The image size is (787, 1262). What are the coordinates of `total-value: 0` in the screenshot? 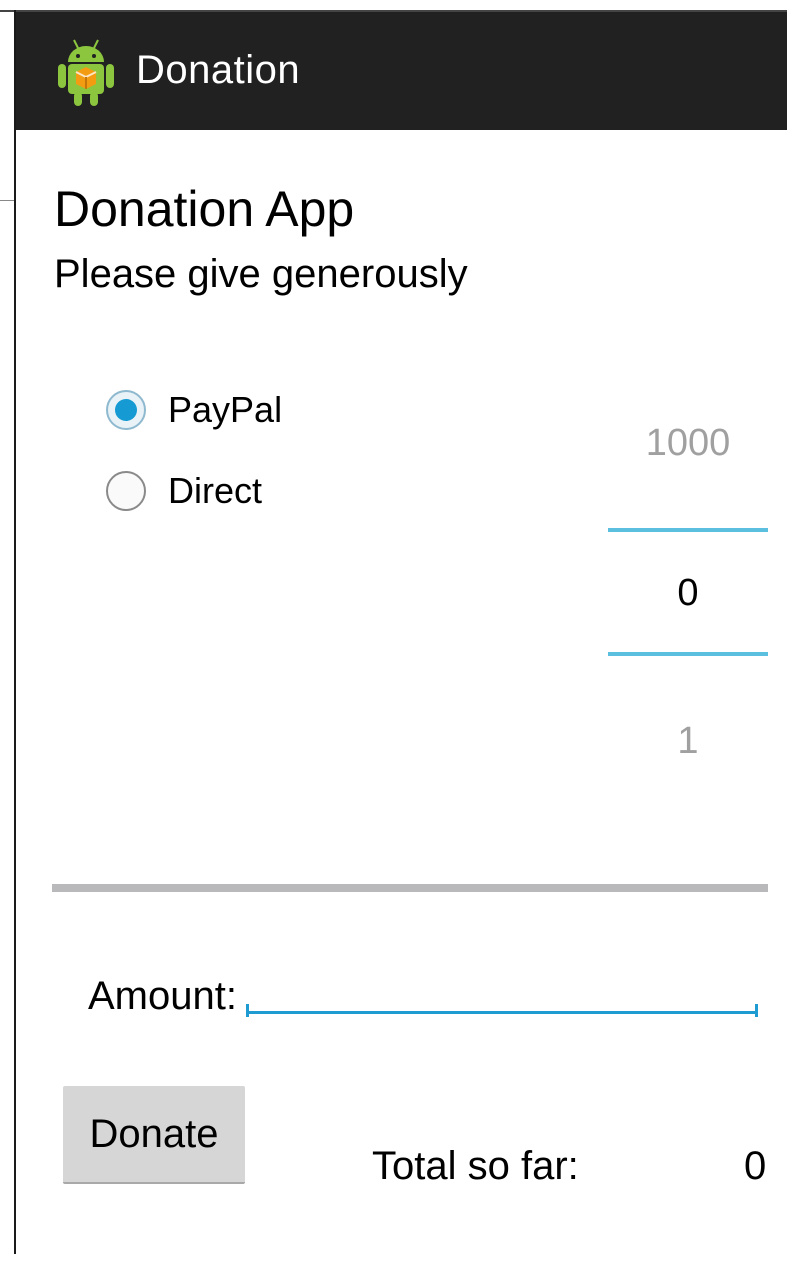 It's located at (755, 1166).